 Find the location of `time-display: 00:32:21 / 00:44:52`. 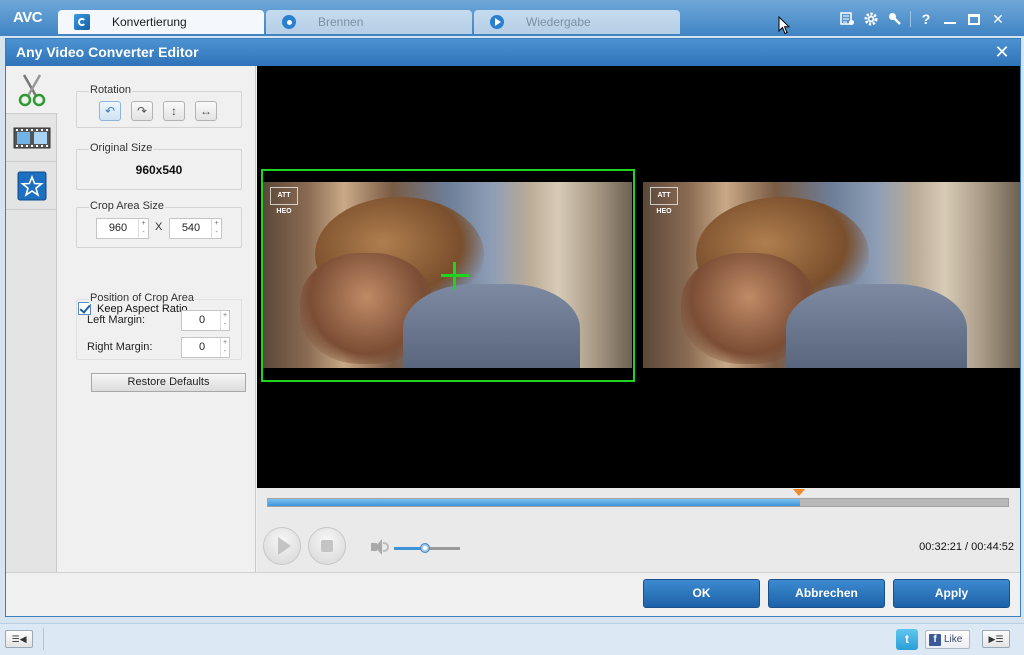

time-display: 00:32:21 / 00:44:52 is located at coordinates (966, 547).